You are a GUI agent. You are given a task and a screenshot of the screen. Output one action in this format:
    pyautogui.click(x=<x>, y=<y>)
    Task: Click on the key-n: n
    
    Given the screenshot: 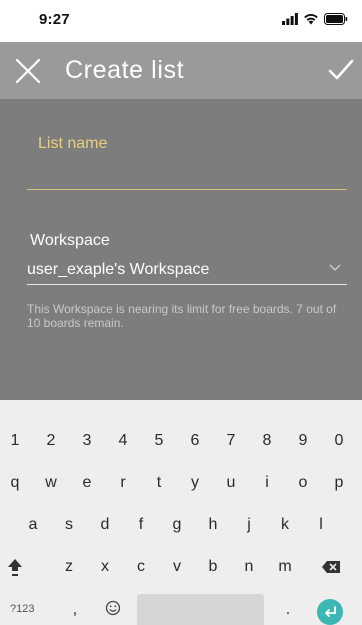 What is the action you would take?
    pyautogui.click(x=249, y=567)
    